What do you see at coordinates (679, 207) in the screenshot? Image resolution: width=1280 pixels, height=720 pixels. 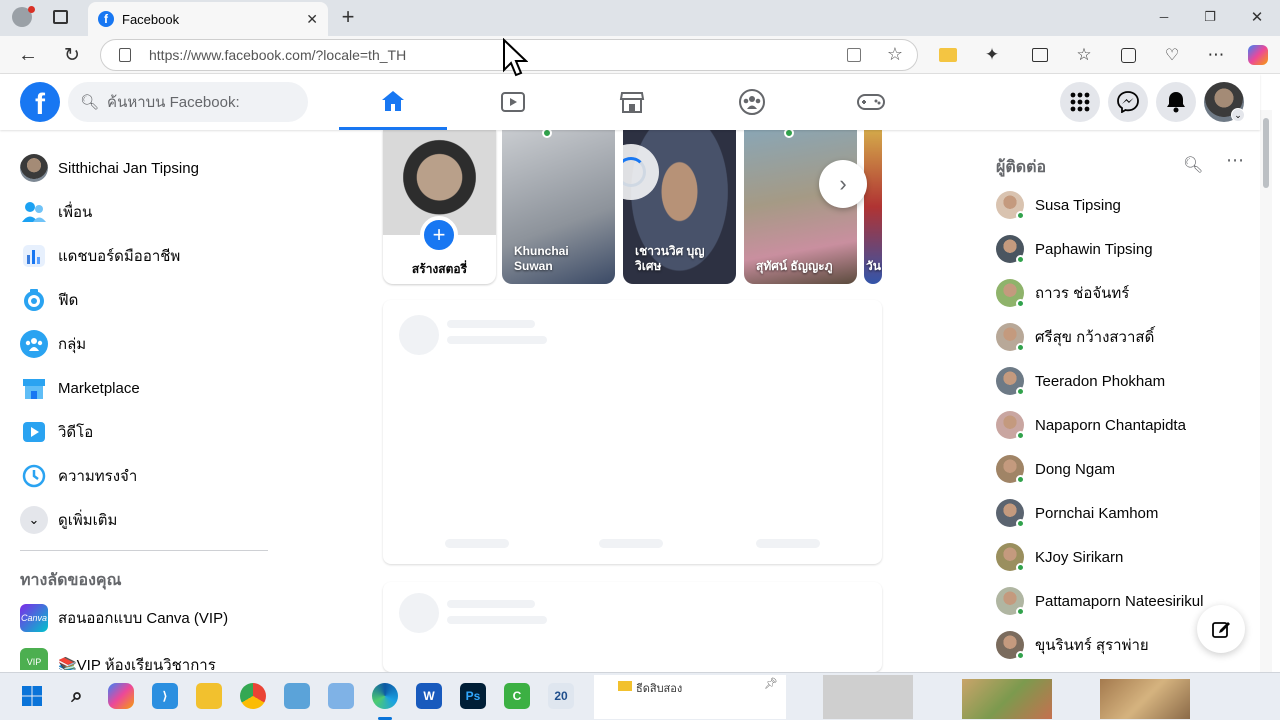 I see `story-card: เชาวนวิศ บุญวิเศษ` at bounding box center [679, 207].